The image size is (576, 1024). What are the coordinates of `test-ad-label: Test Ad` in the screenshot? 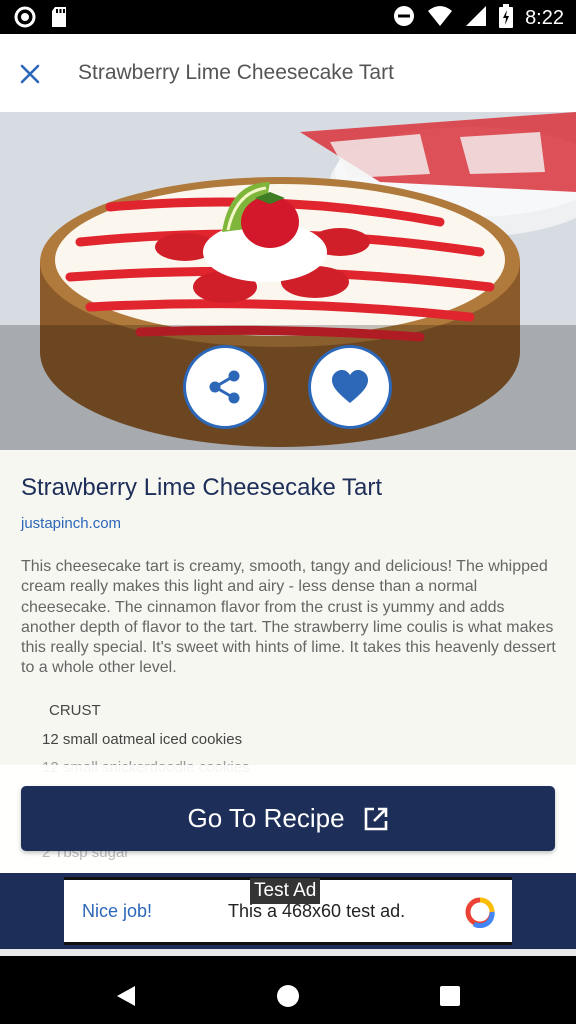 It's located at (285, 891).